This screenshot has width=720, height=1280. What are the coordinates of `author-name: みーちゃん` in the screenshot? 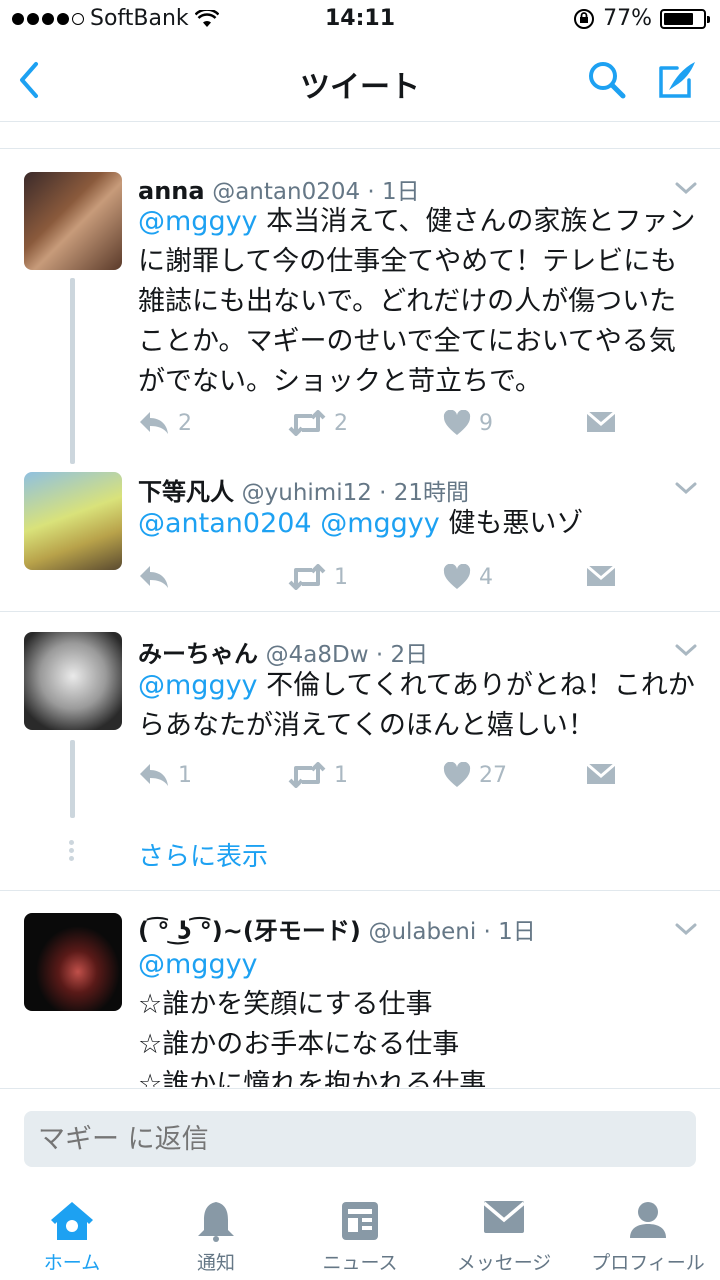 It's located at (198, 654).